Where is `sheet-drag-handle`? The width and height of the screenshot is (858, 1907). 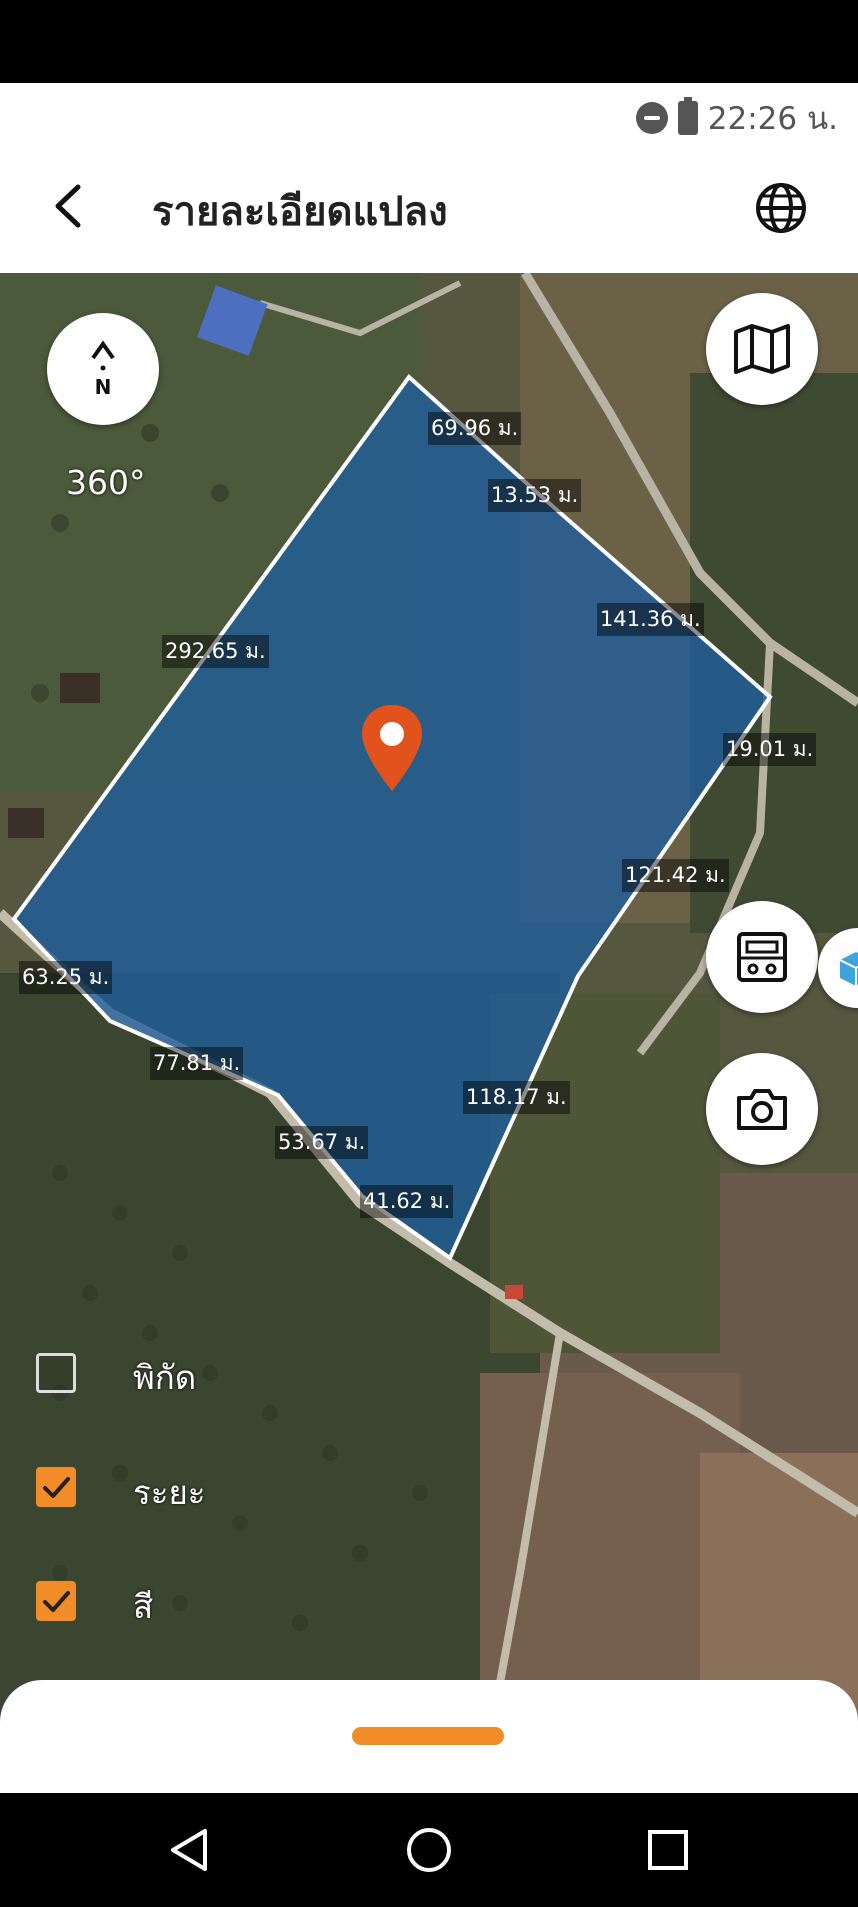 sheet-drag-handle is located at coordinates (428, 1736).